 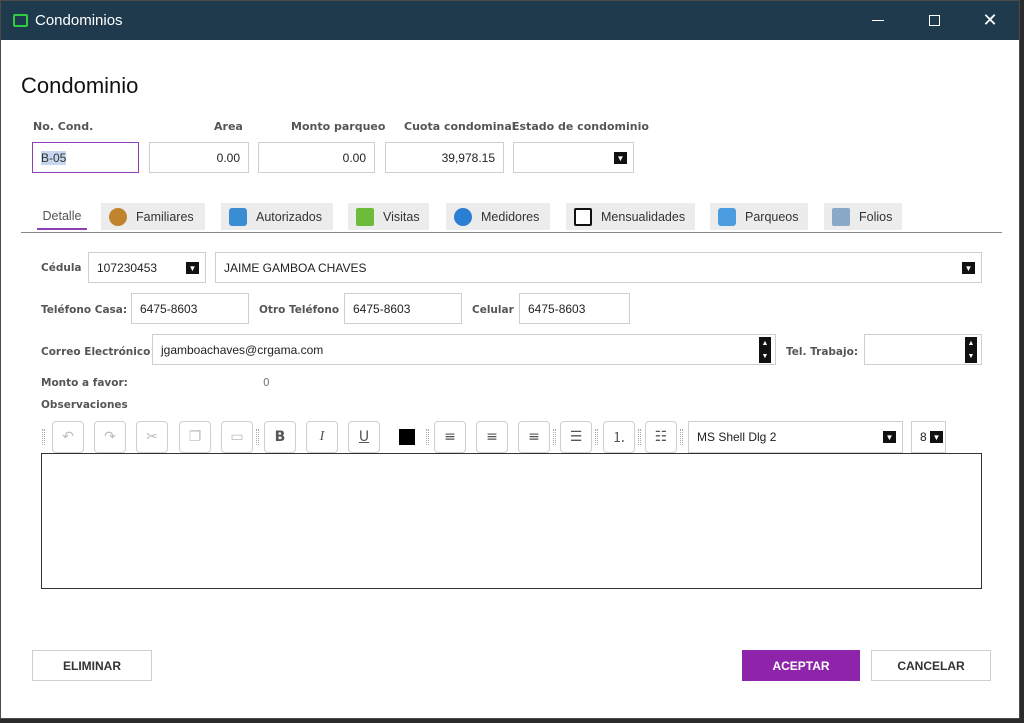 I want to click on justify-icon: ☰, so click(x=576, y=437).